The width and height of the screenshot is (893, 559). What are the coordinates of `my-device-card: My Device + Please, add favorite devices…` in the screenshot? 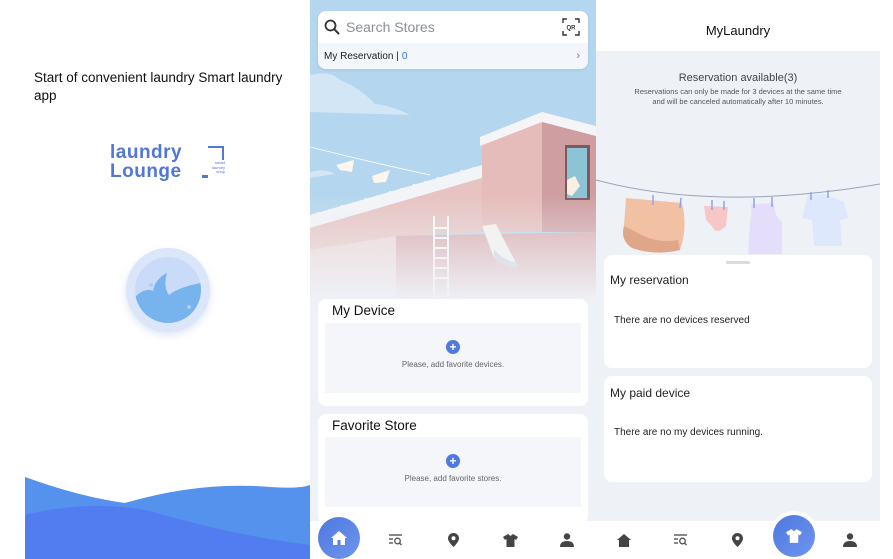 It's located at (453, 352).